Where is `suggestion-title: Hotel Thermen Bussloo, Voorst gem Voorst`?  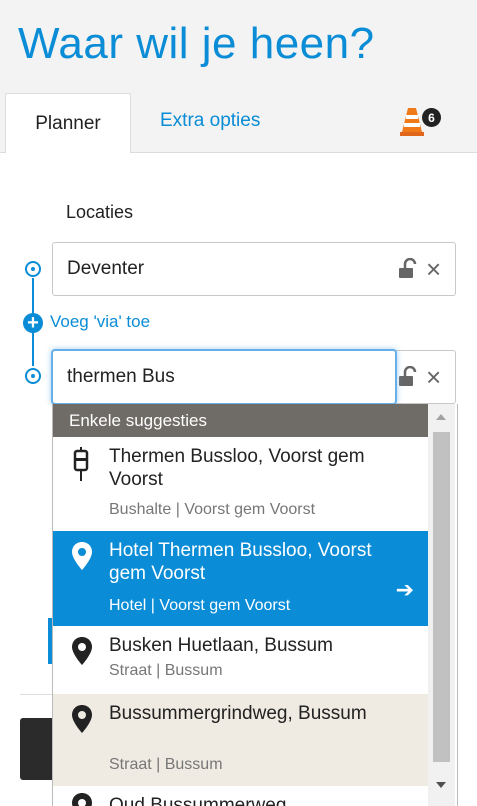 suggestion-title: Hotel Thermen Bussloo, Voorst gem Voorst is located at coordinates (240, 562).